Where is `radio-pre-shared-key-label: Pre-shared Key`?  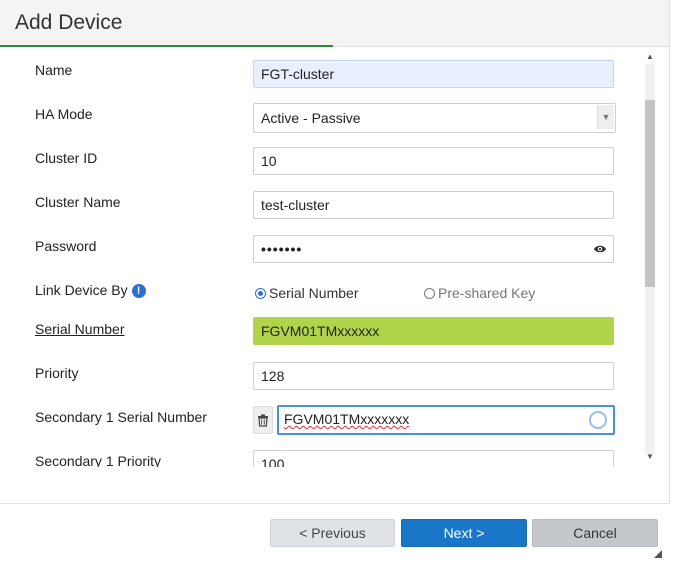
radio-pre-shared-key-label: Pre-shared Key is located at coordinates (487, 293).